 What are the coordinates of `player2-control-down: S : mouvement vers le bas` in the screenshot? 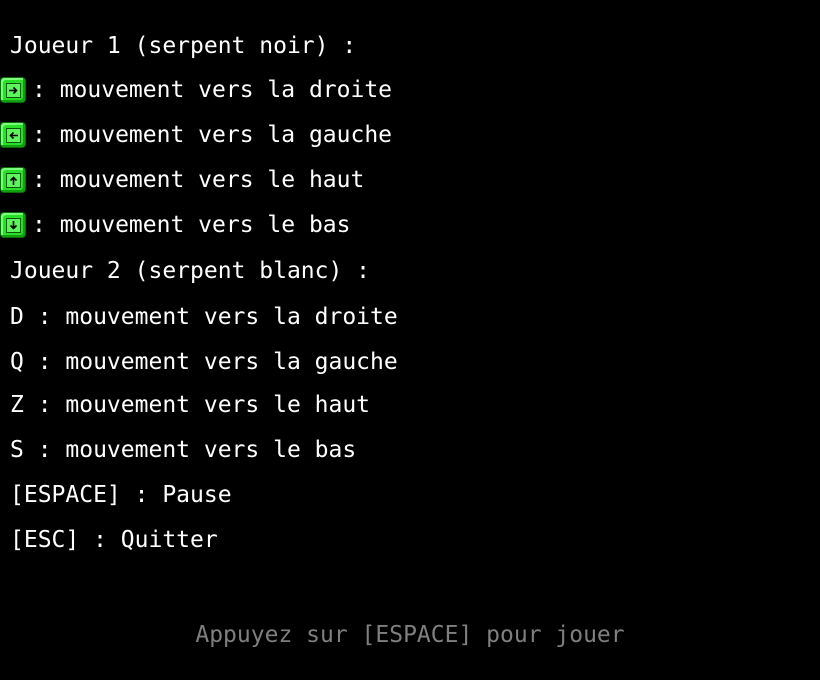 It's located at (183, 450).